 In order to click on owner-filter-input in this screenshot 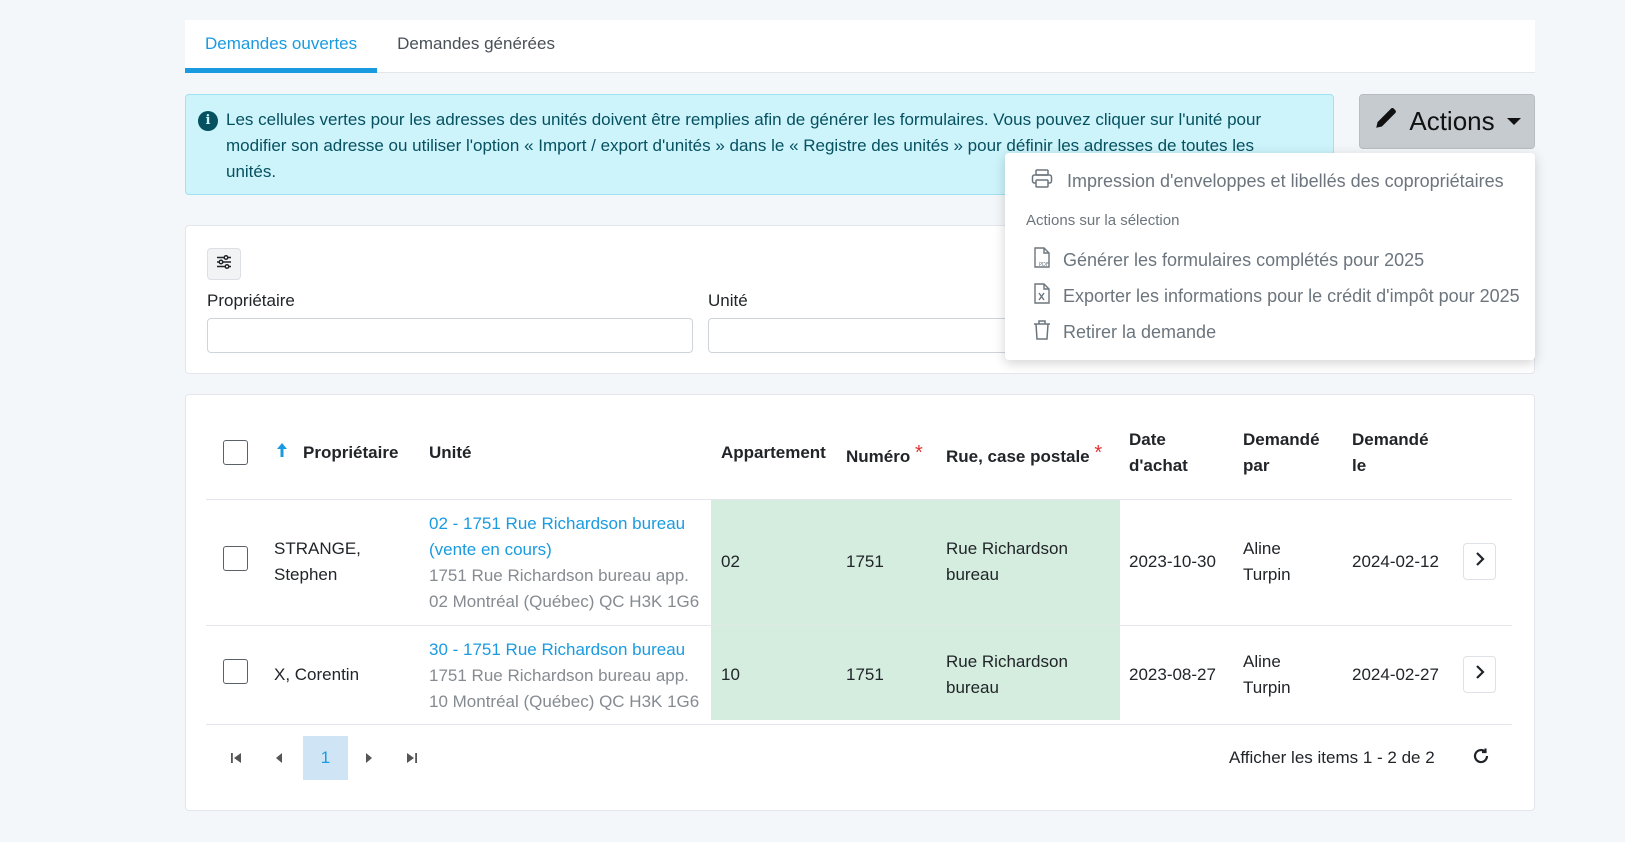, I will do `click(450, 335)`.